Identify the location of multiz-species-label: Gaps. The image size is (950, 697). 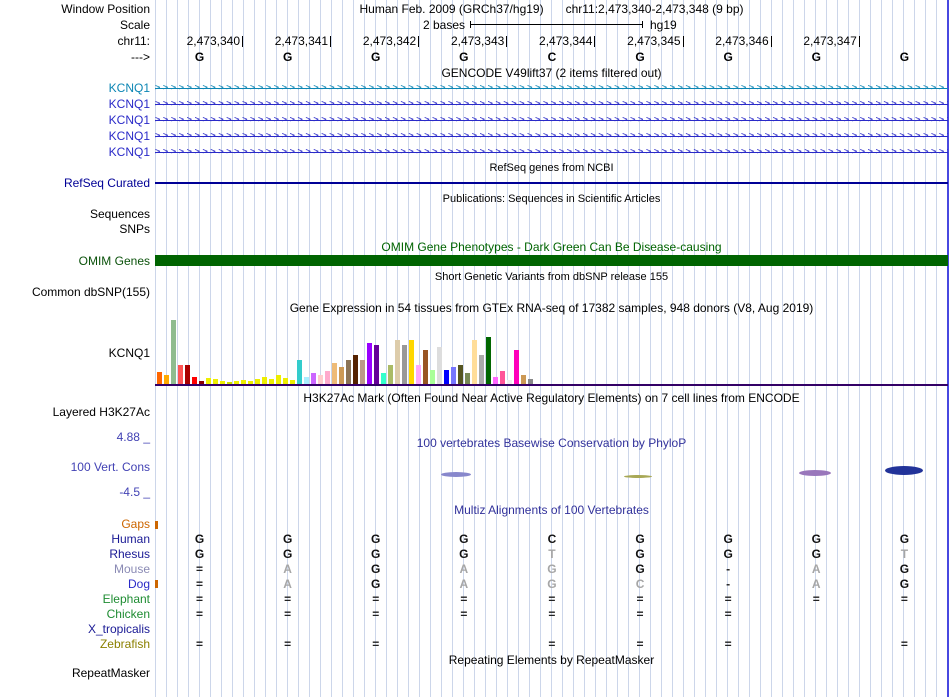
(75, 524).